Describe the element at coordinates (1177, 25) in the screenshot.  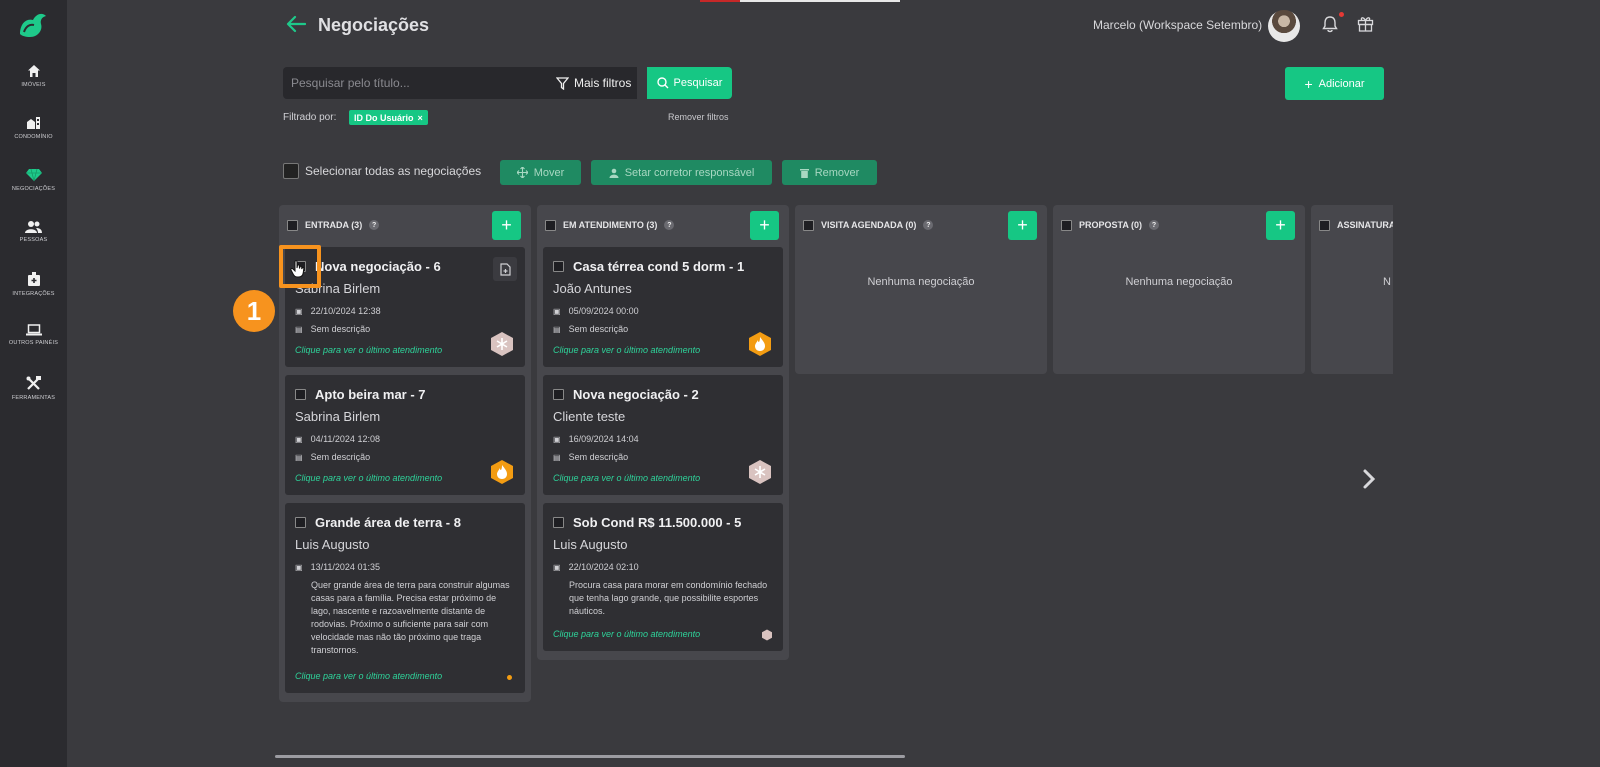
I see `user-name: Marcelo (Workspace Setembro)` at that location.